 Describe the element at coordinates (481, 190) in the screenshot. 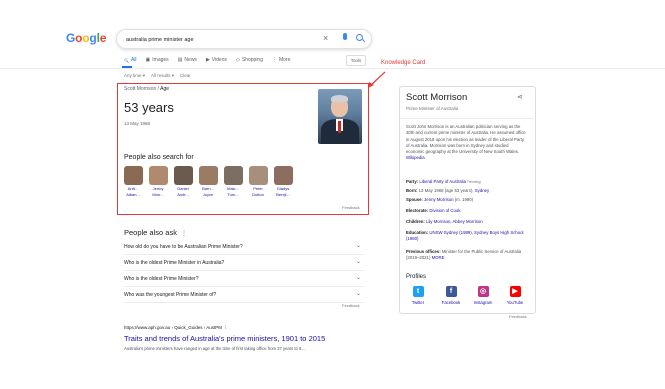

I see `fact-extra: Sydney` at that location.